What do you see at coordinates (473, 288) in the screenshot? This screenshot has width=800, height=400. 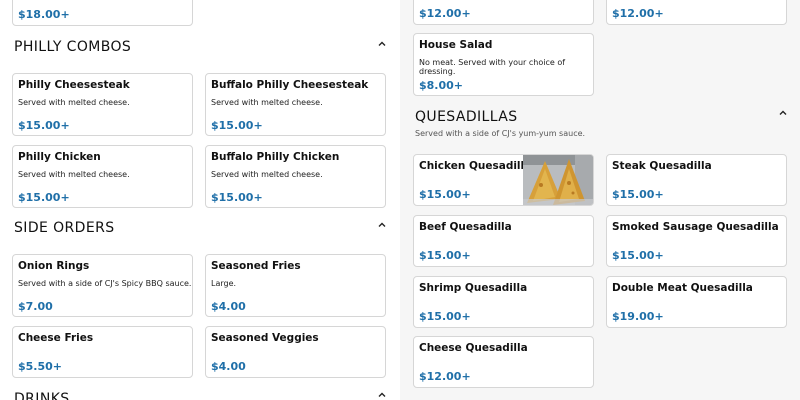 I see `item-name: Shrimp Quesadilla` at bounding box center [473, 288].